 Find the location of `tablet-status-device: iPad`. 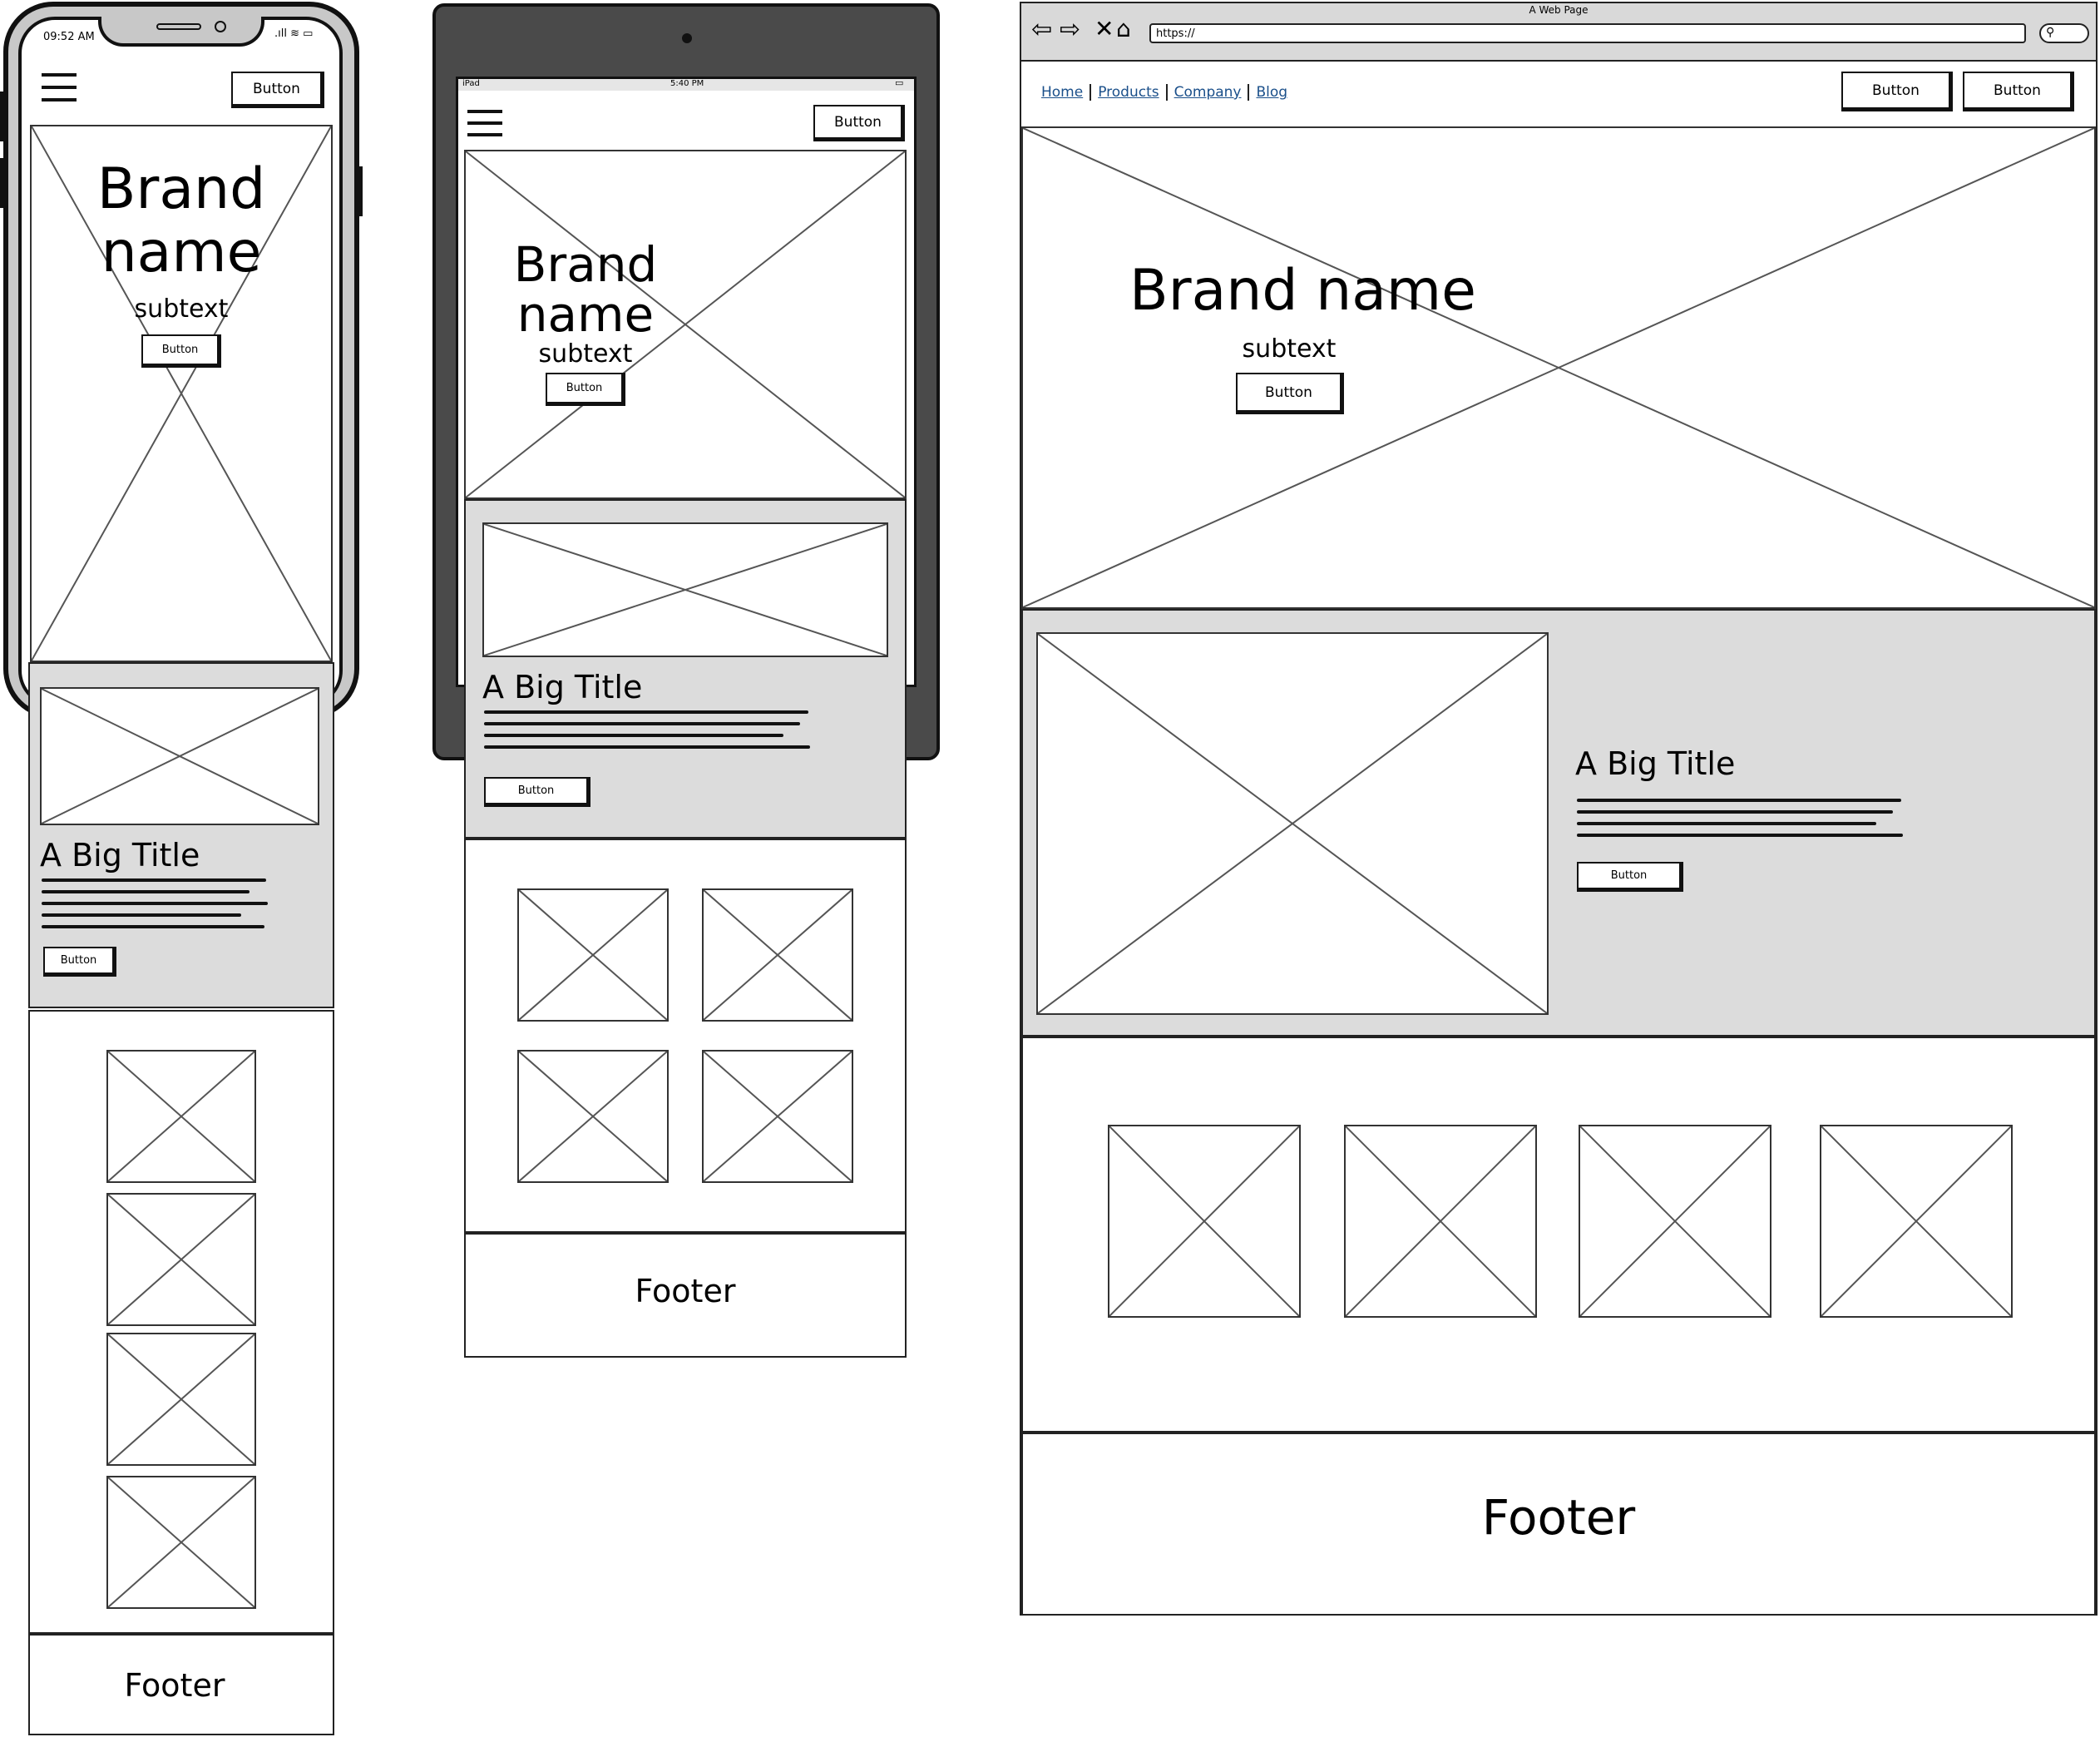

tablet-status-device: iPad is located at coordinates (471, 83).